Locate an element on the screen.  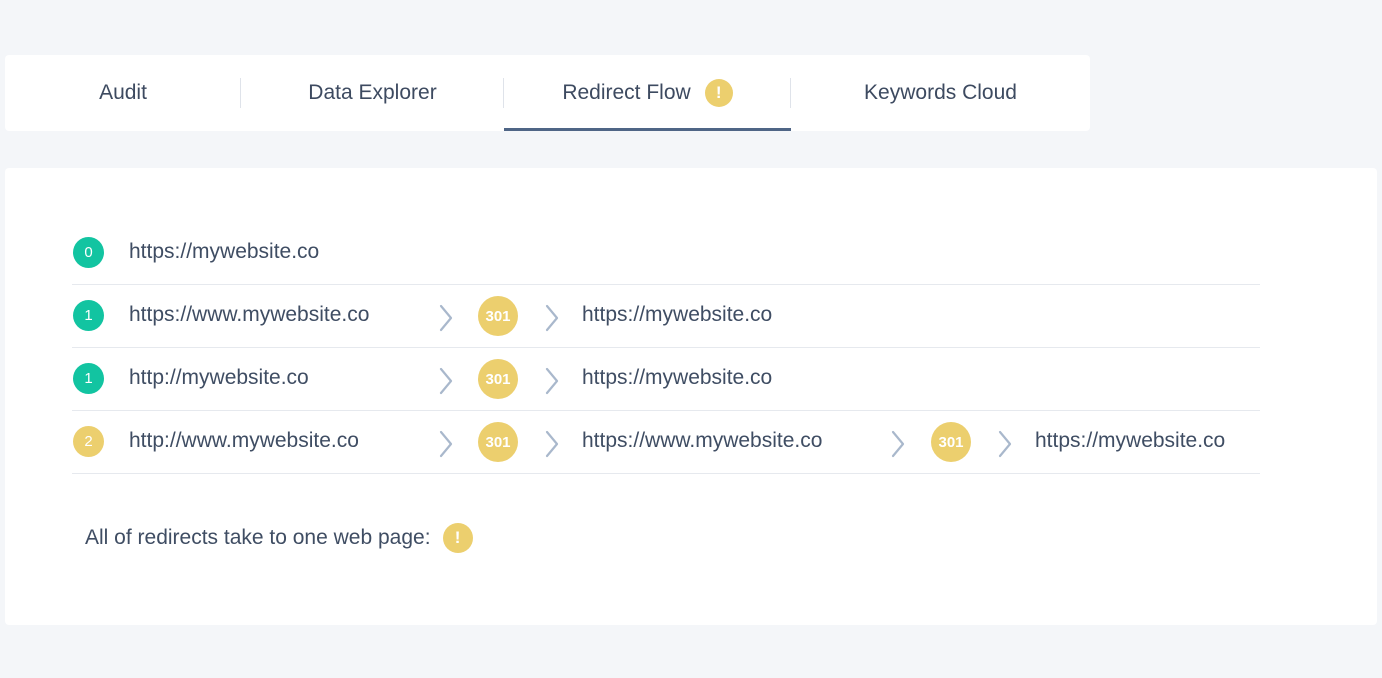
tab-label: Data Explorer is located at coordinates (372, 92).